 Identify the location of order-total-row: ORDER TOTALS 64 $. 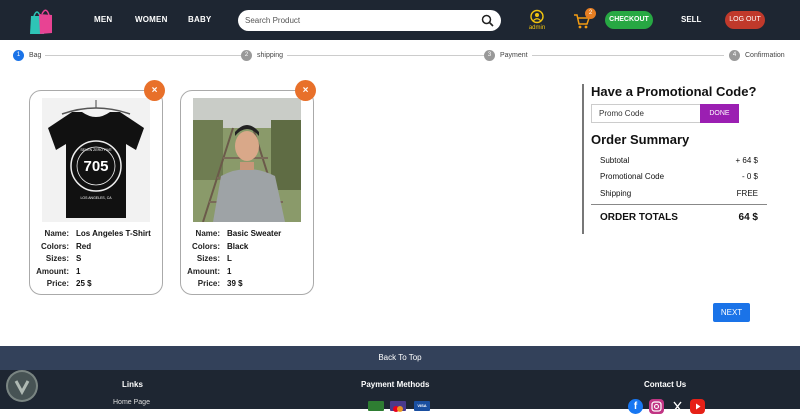
(679, 217).